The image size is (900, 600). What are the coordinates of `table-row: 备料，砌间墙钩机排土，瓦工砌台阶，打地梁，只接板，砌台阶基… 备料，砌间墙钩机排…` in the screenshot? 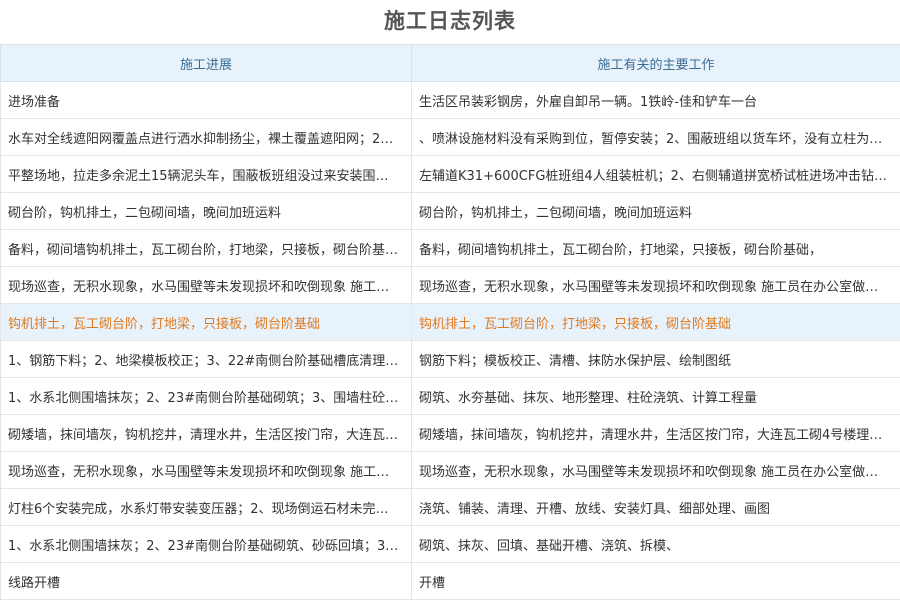 It's located at (450, 248).